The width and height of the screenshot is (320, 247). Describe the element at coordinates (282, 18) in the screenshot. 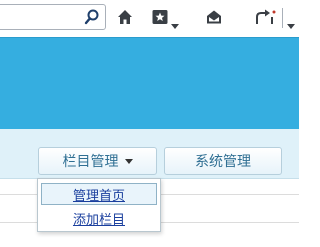

I see `toolbar-divider` at that location.